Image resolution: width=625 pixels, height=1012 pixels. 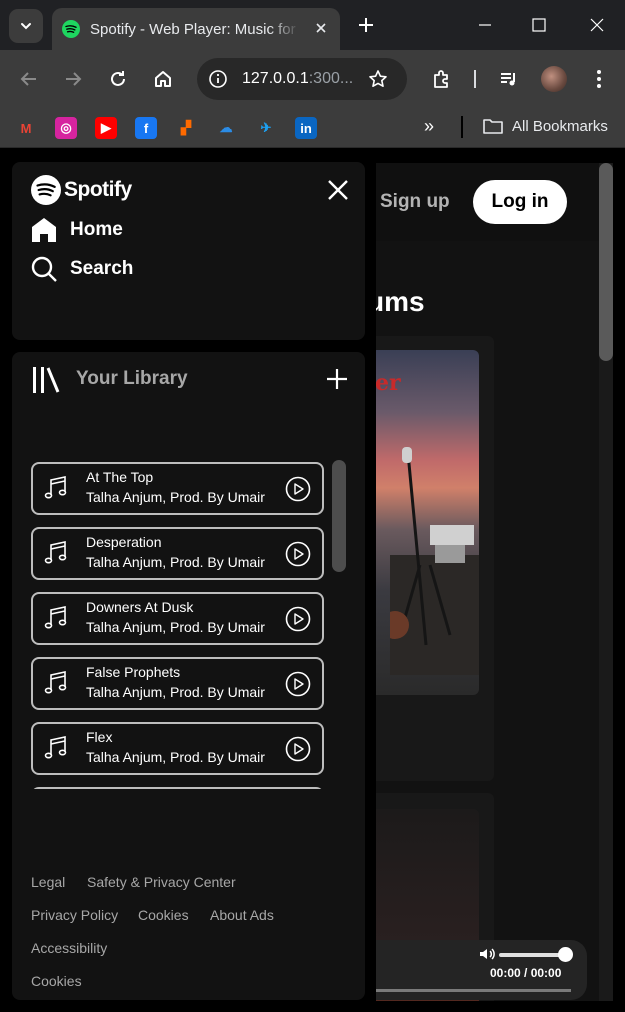 What do you see at coordinates (26, 26) in the screenshot?
I see `tab-search-button` at bounding box center [26, 26].